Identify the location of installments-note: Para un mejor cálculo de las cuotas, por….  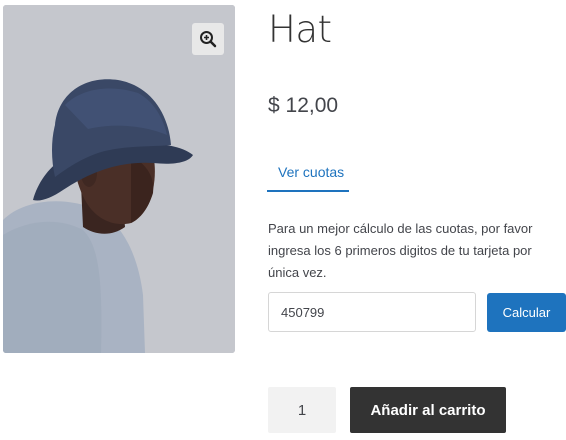
(400, 250).